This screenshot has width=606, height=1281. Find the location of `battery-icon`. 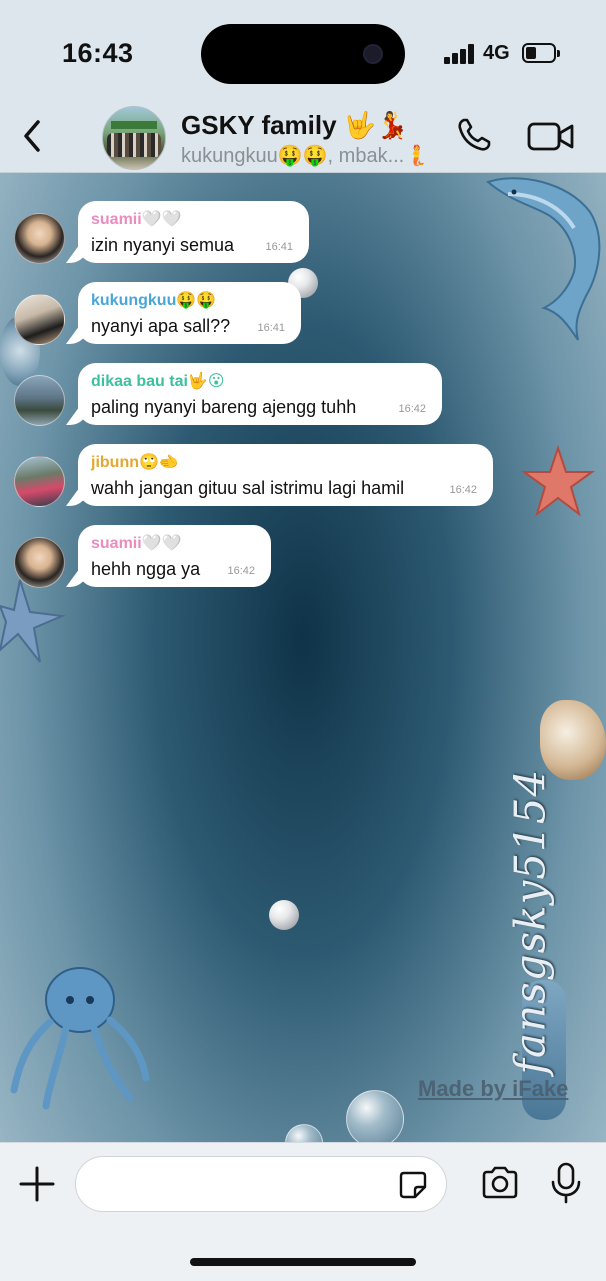

battery-icon is located at coordinates (541, 53).